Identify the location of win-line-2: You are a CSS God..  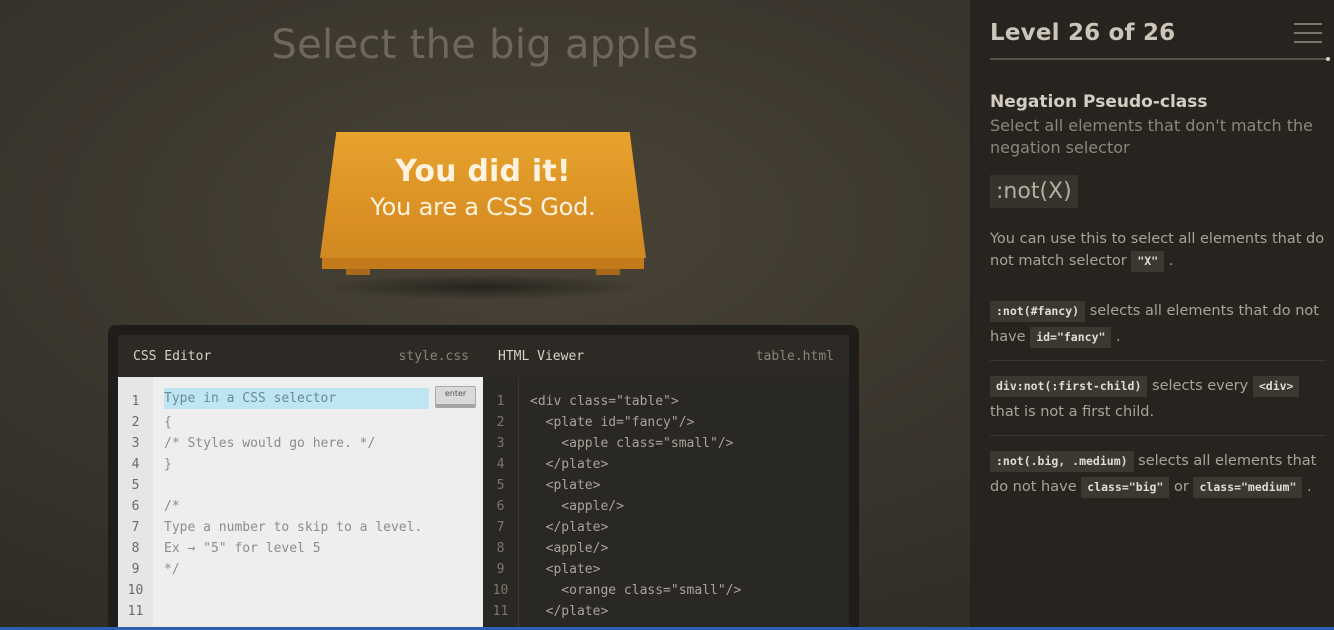
(483, 207).